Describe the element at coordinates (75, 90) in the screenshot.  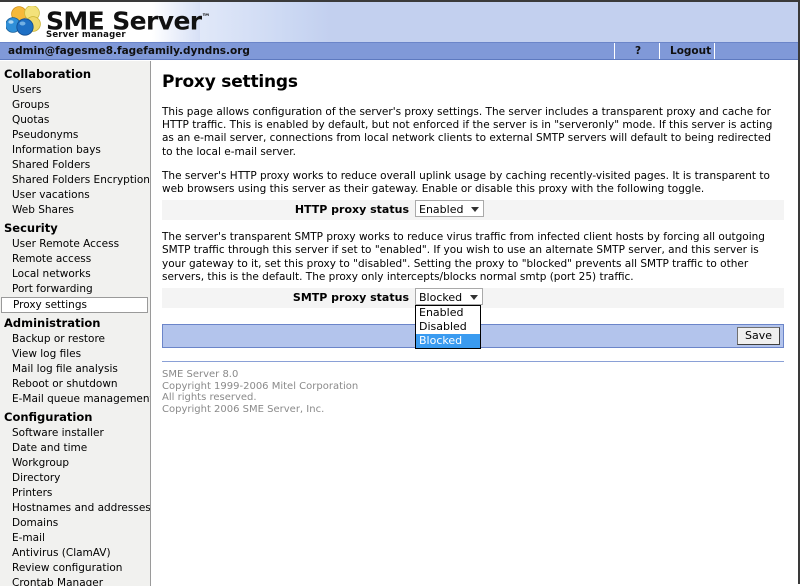
I see `sidebar-item-users: Users` at that location.